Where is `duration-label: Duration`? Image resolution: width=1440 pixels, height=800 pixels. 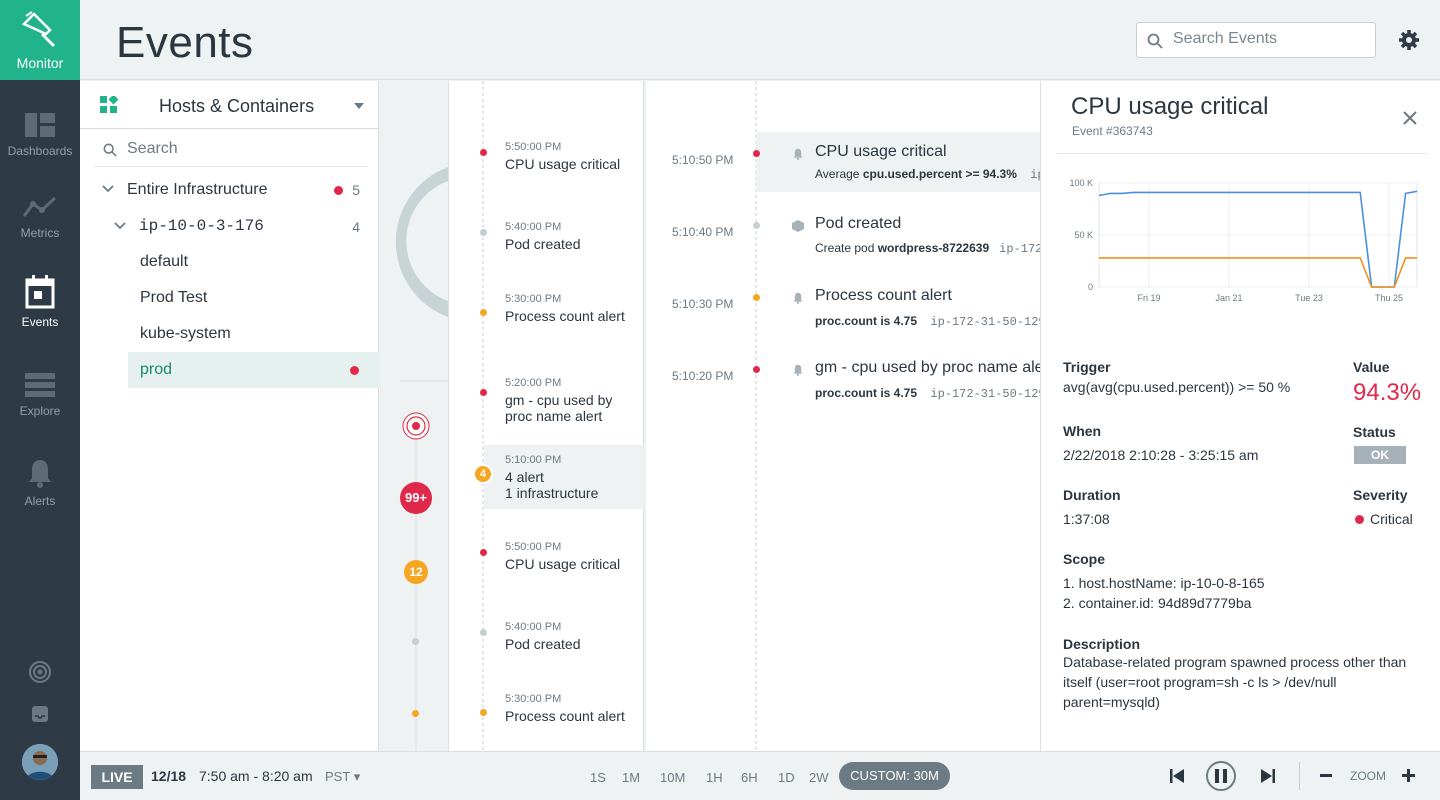
duration-label: Duration is located at coordinates (1092, 495).